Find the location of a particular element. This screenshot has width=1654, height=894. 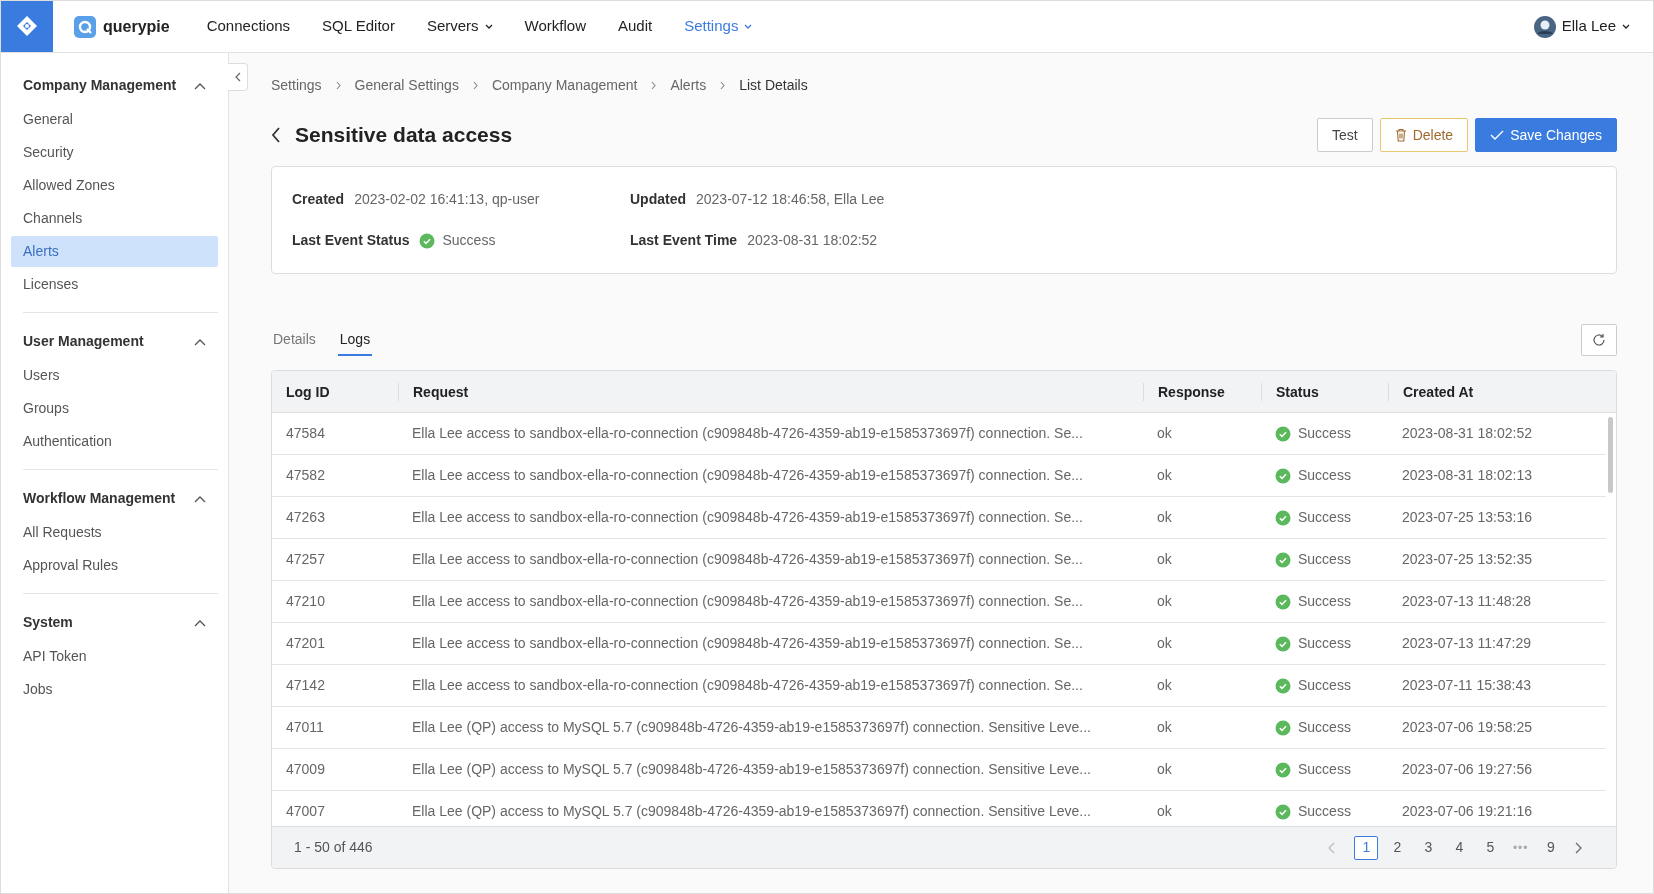

table-cell-text: 2023-07-25 13:53:16 is located at coordinates (1467, 517).